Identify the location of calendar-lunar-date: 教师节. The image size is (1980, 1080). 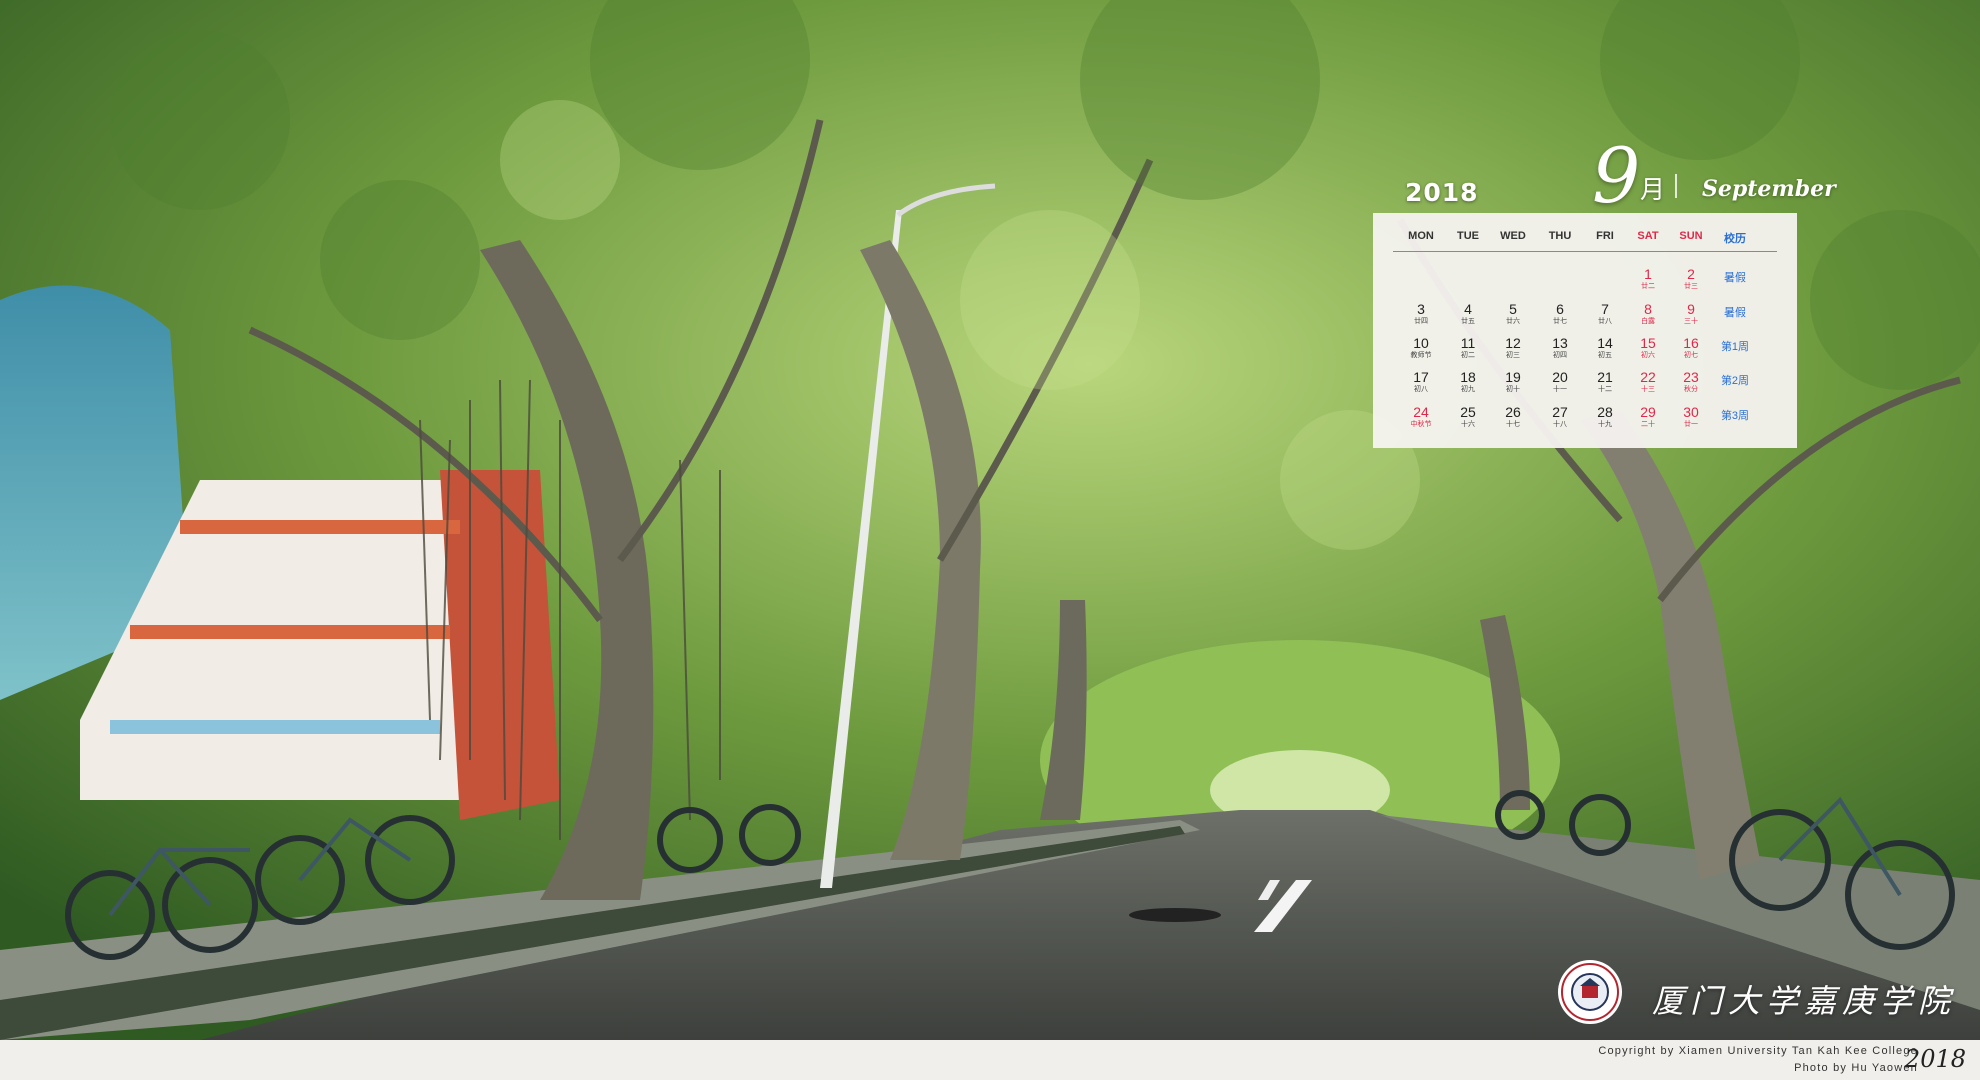
(1421, 355).